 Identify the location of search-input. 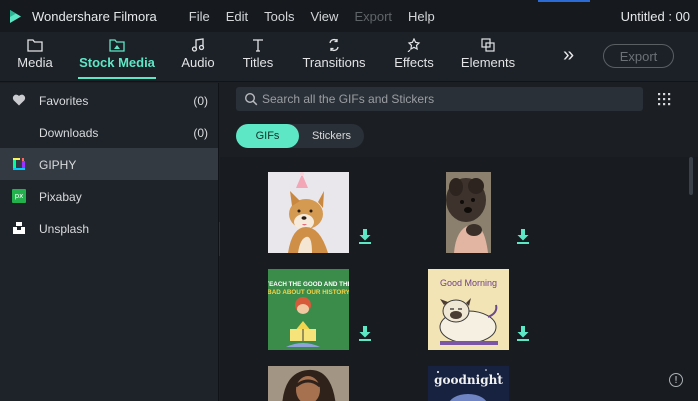
(447, 99).